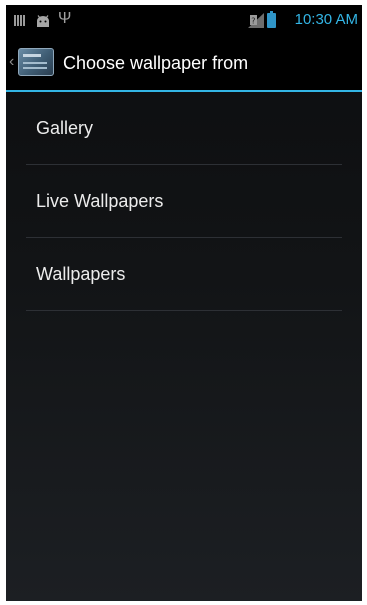 Image resolution: width=367 pixels, height=605 pixels. What do you see at coordinates (156, 63) in the screenshot?
I see `page-title: Choose wallpaper from` at bounding box center [156, 63].